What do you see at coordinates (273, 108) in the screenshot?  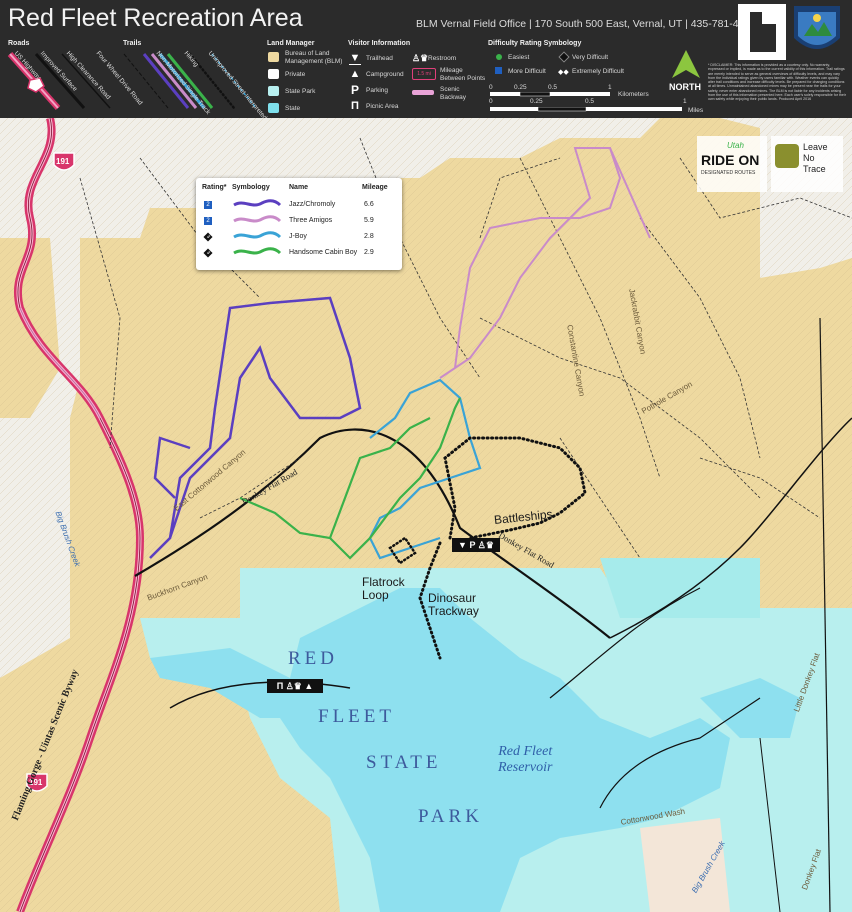 I see `state-swatch` at bounding box center [273, 108].